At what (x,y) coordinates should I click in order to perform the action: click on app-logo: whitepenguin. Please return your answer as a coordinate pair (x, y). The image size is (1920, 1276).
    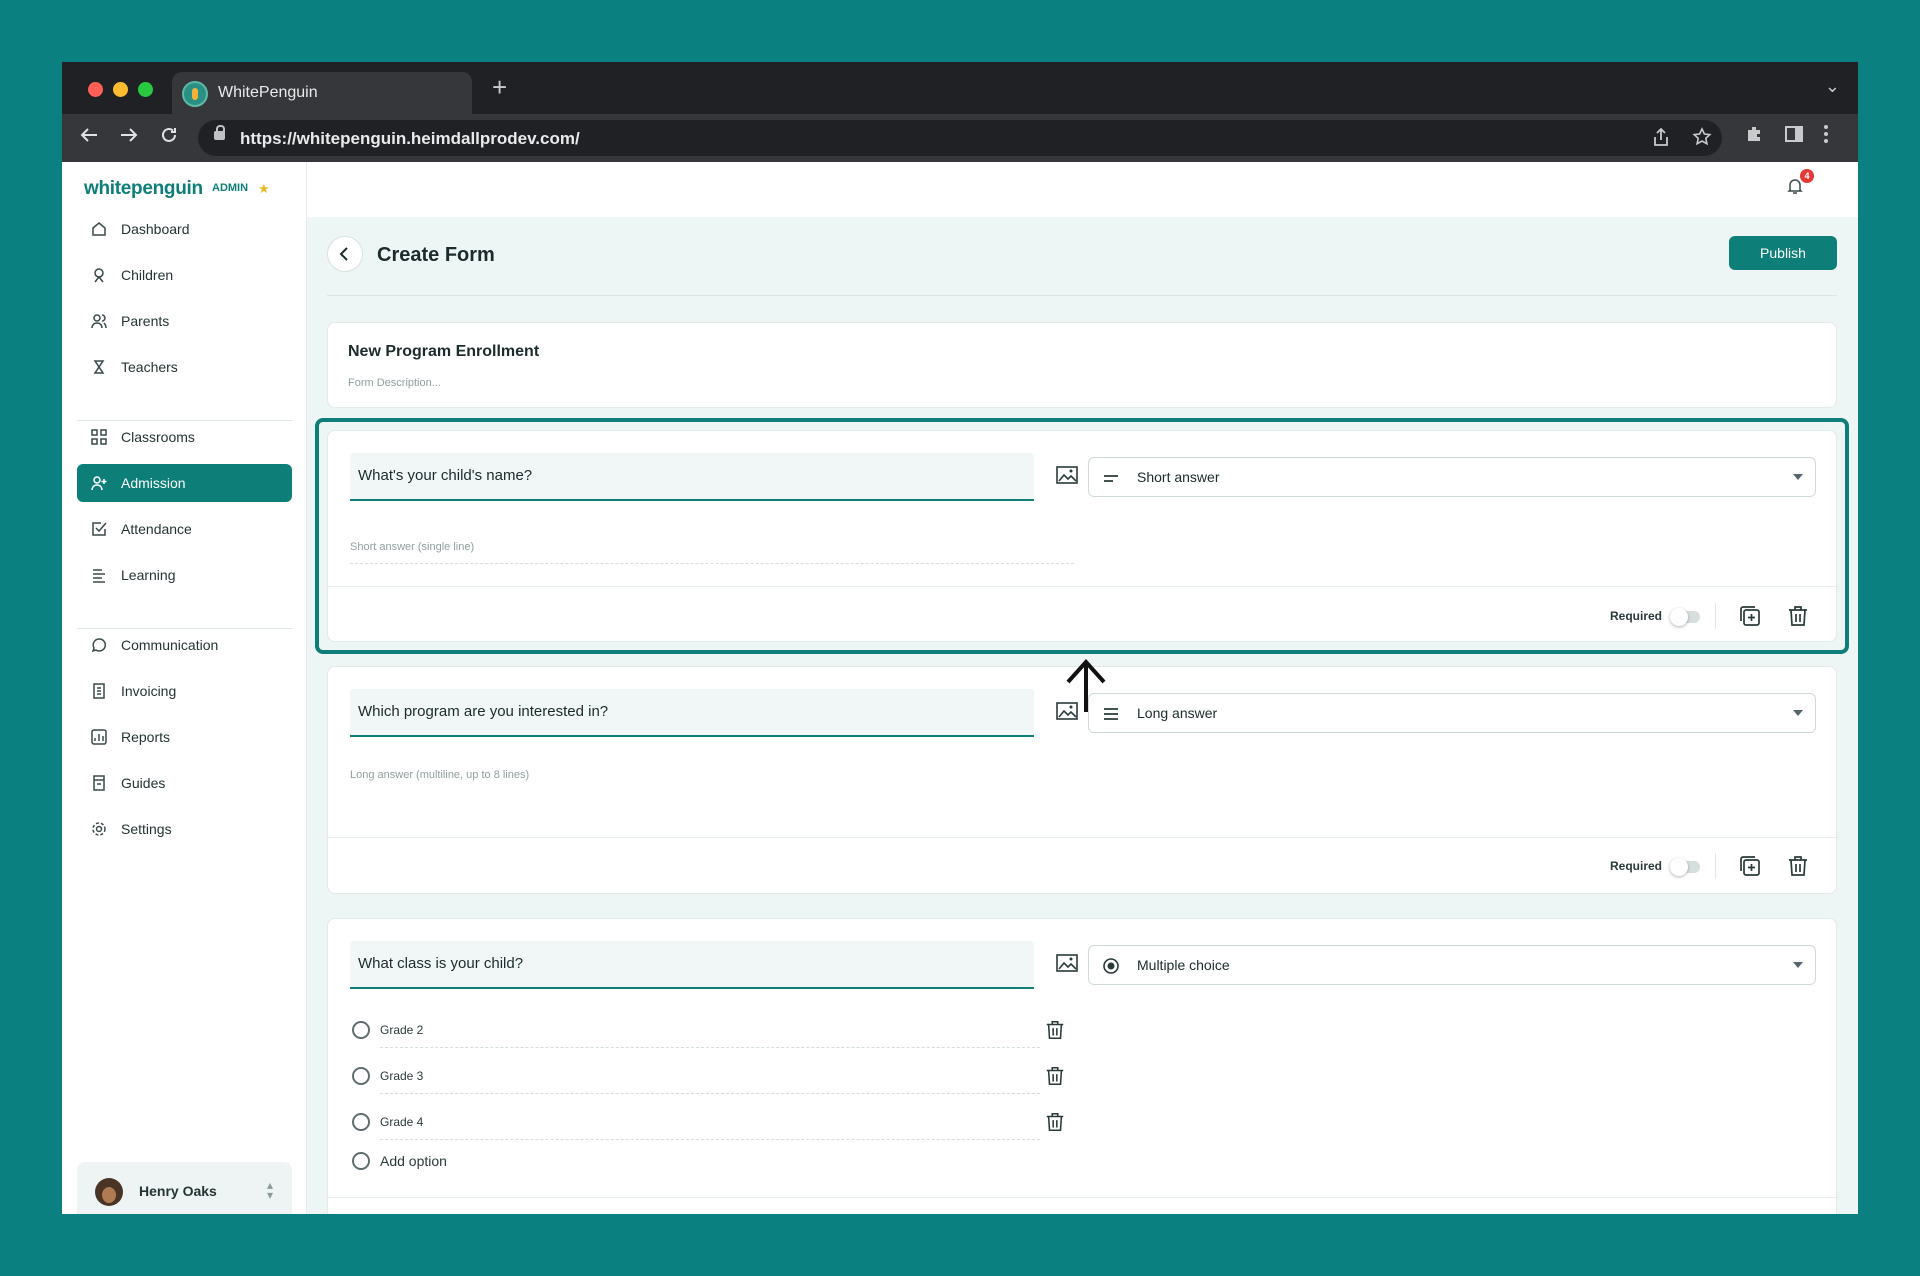
    Looking at the image, I should click on (143, 189).